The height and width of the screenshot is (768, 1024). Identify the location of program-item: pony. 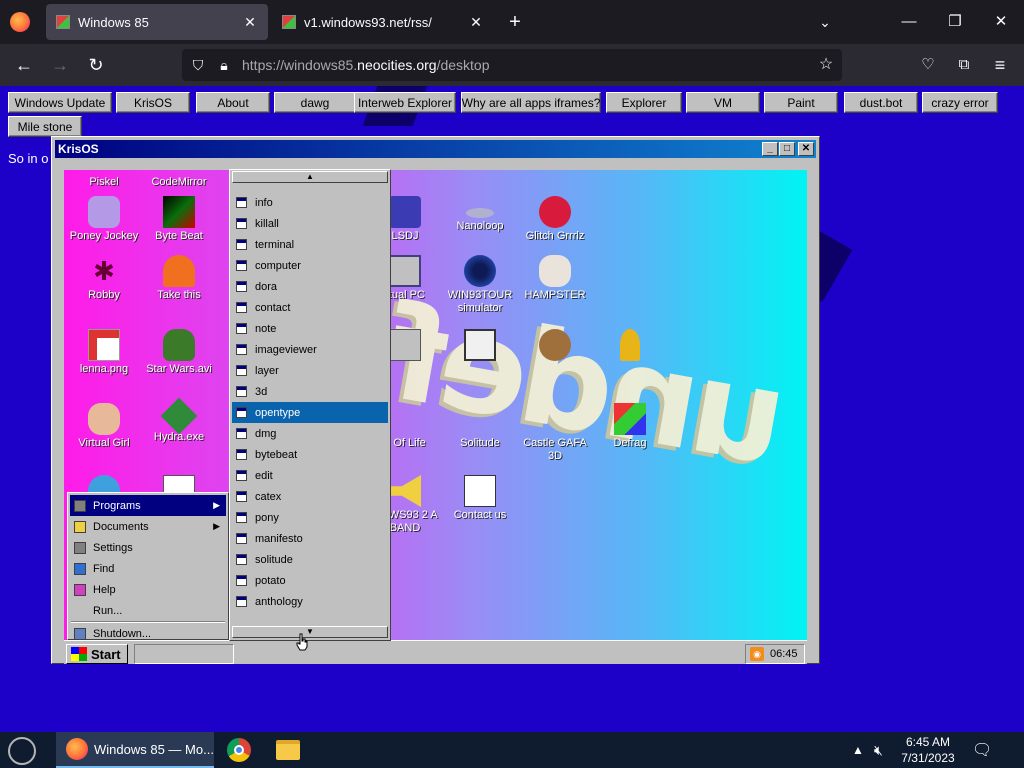
(310, 517).